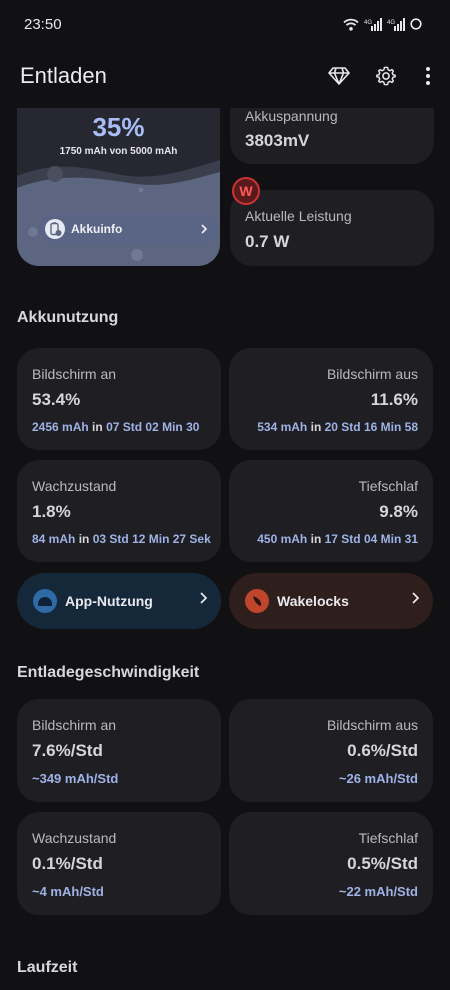 The width and height of the screenshot is (450, 990). What do you see at coordinates (74, 374) in the screenshot?
I see `usage-screen-on-label: Bildschirm an` at bounding box center [74, 374].